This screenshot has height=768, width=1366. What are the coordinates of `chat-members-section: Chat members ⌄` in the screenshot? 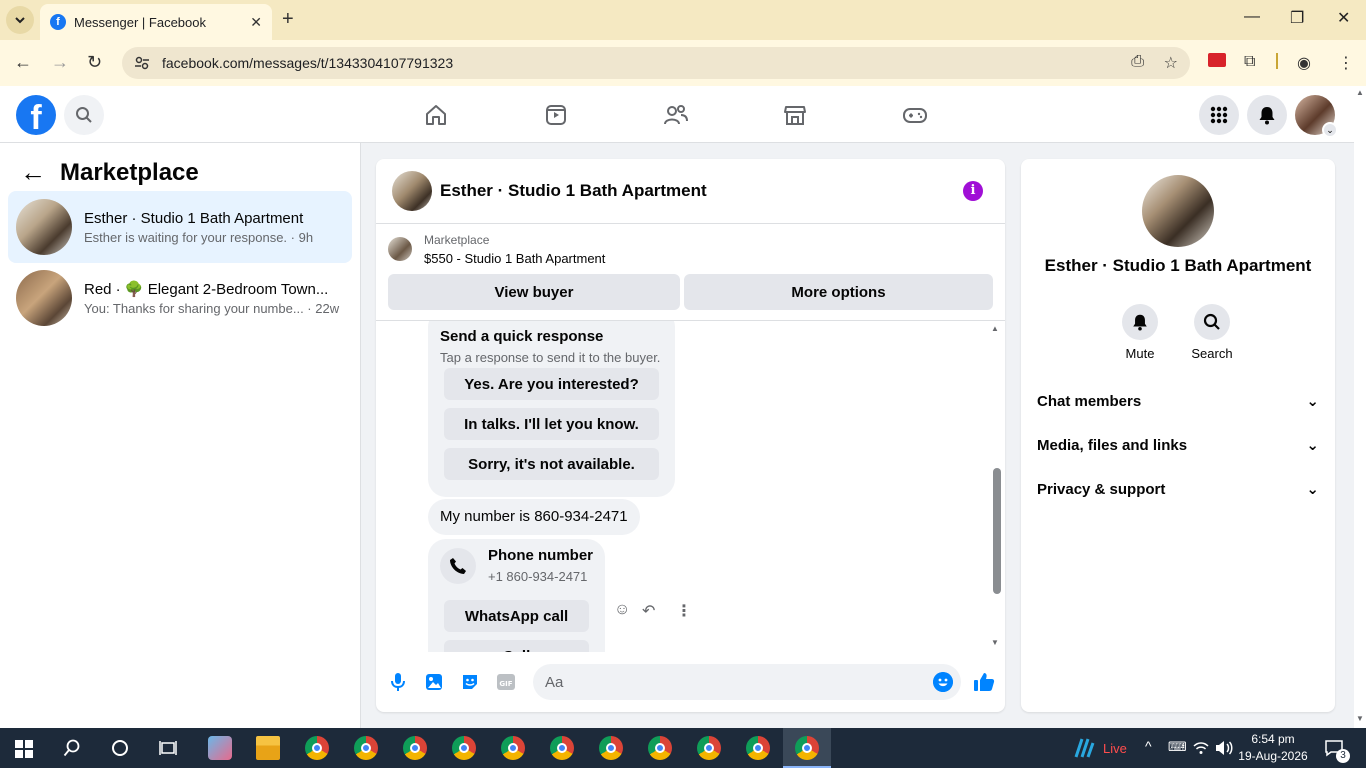 It's located at (1178, 401).